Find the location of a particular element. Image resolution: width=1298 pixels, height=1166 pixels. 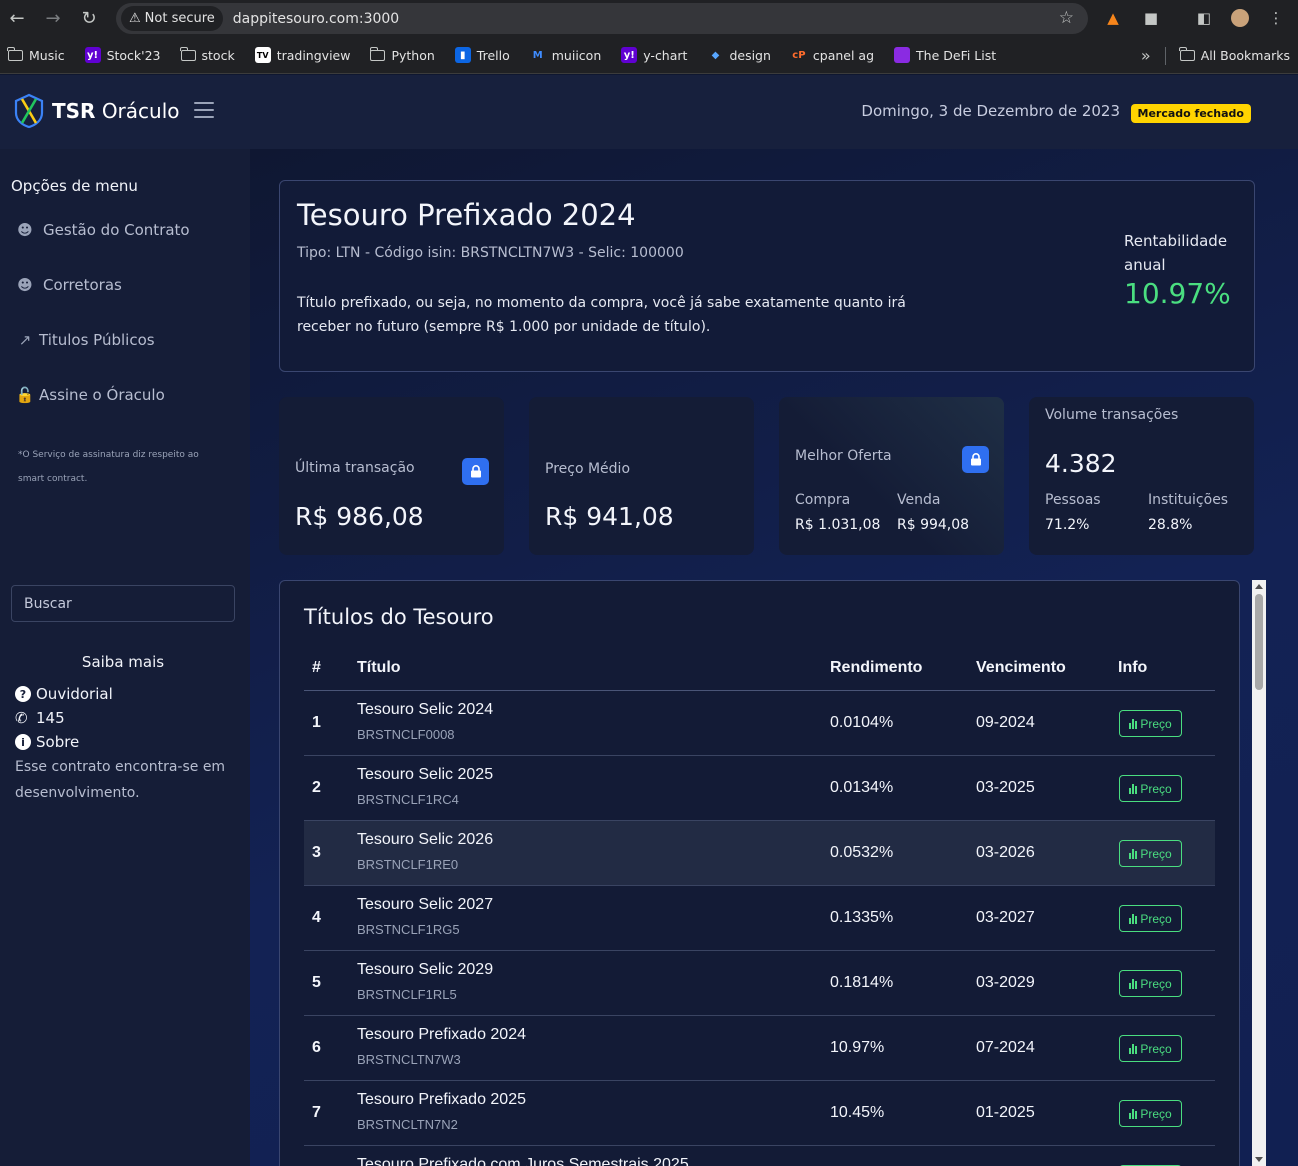

cpanel-icon: cP is located at coordinates (799, 55).